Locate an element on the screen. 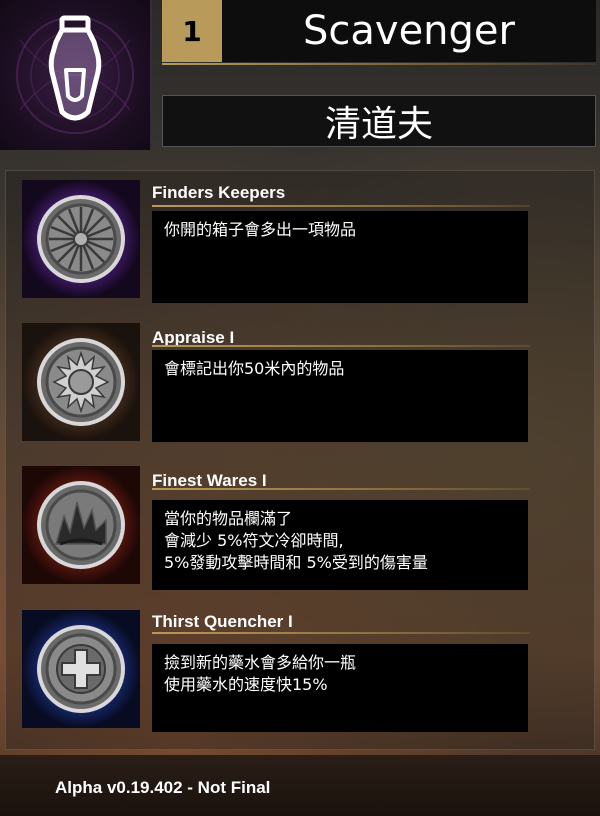 Image resolution: width=600 pixels, height=816 pixels. perk-description: 會標記出你50米內的物品 is located at coordinates (340, 396).